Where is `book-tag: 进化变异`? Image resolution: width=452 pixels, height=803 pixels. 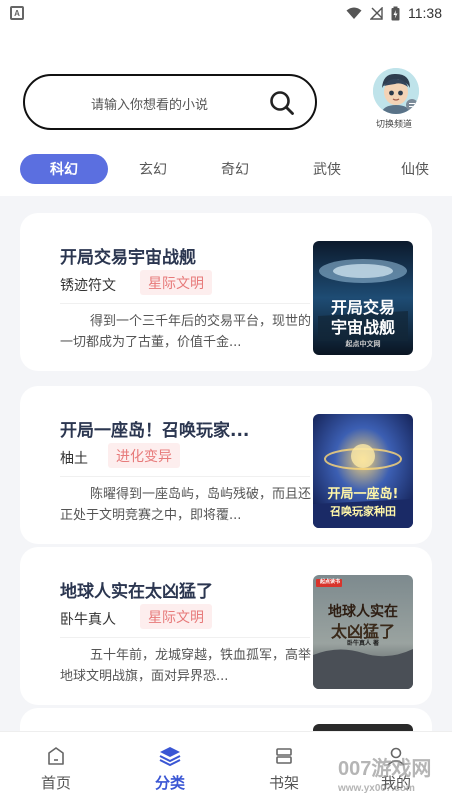 book-tag: 进化变异 is located at coordinates (144, 455).